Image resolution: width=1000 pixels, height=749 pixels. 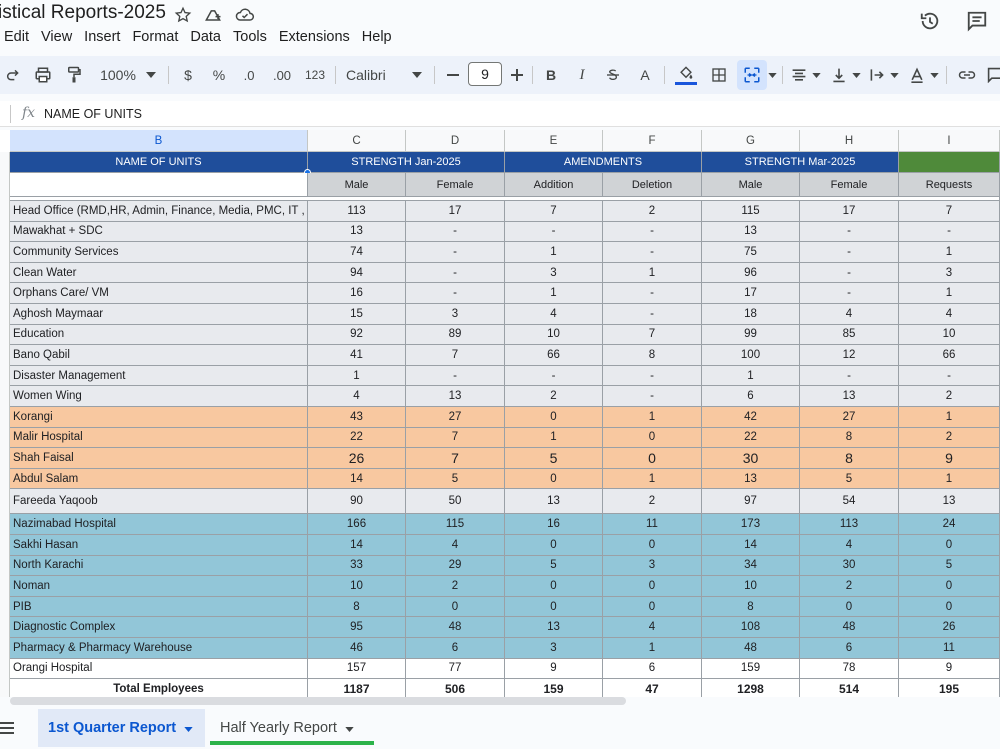 What do you see at coordinates (357, 627) in the screenshot?
I see `value-cell-male-jan: 95` at bounding box center [357, 627].